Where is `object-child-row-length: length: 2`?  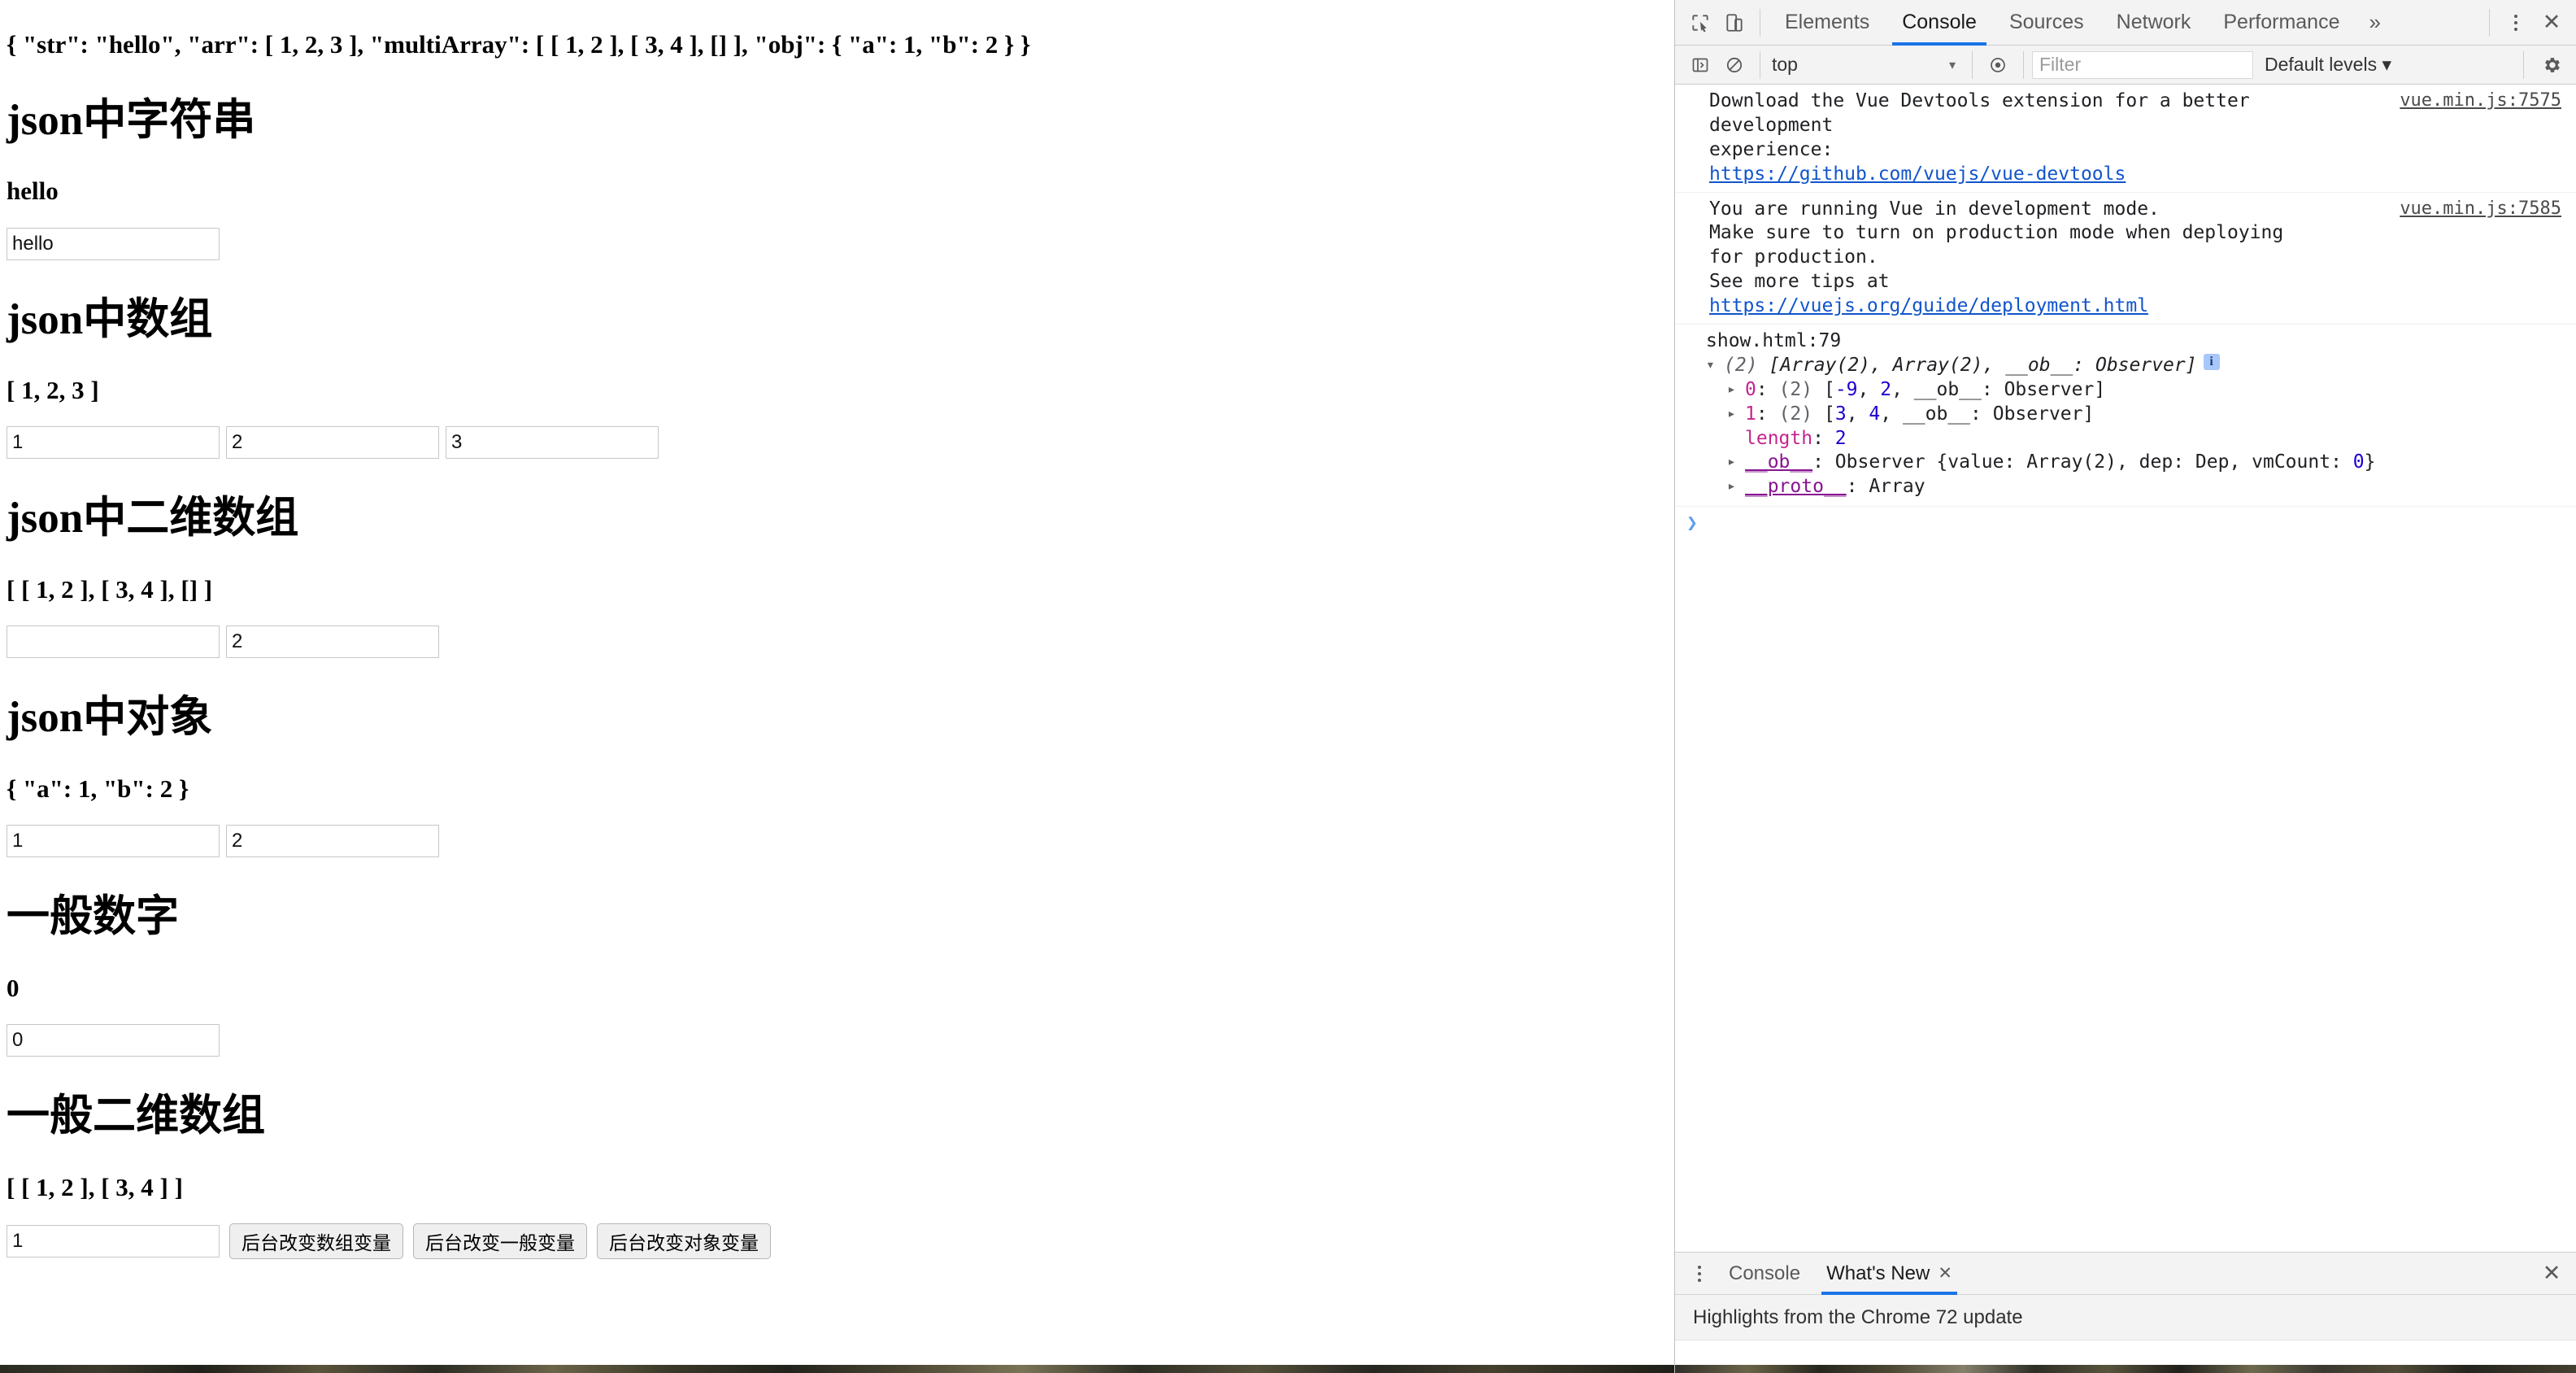
object-child-row-length: length: 2 is located at coordinates (2018, 439).